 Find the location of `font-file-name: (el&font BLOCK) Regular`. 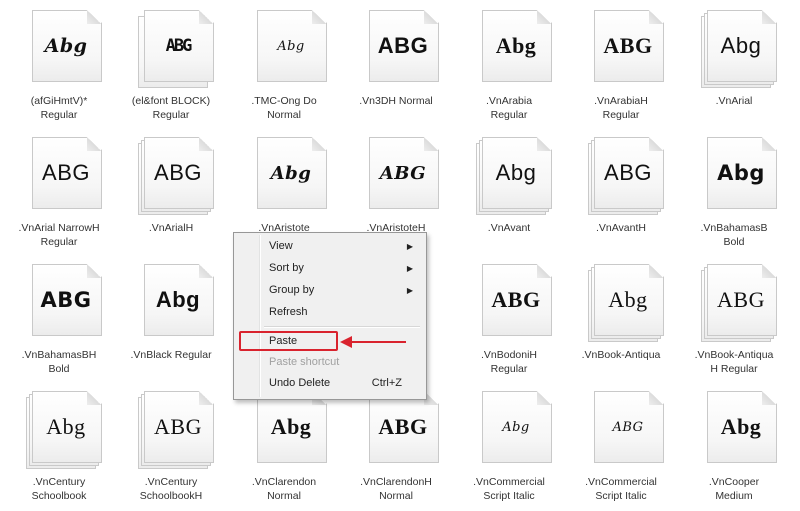

font-file-name: (el&font BLOCK) Regular is located at coordinates (171, 108).